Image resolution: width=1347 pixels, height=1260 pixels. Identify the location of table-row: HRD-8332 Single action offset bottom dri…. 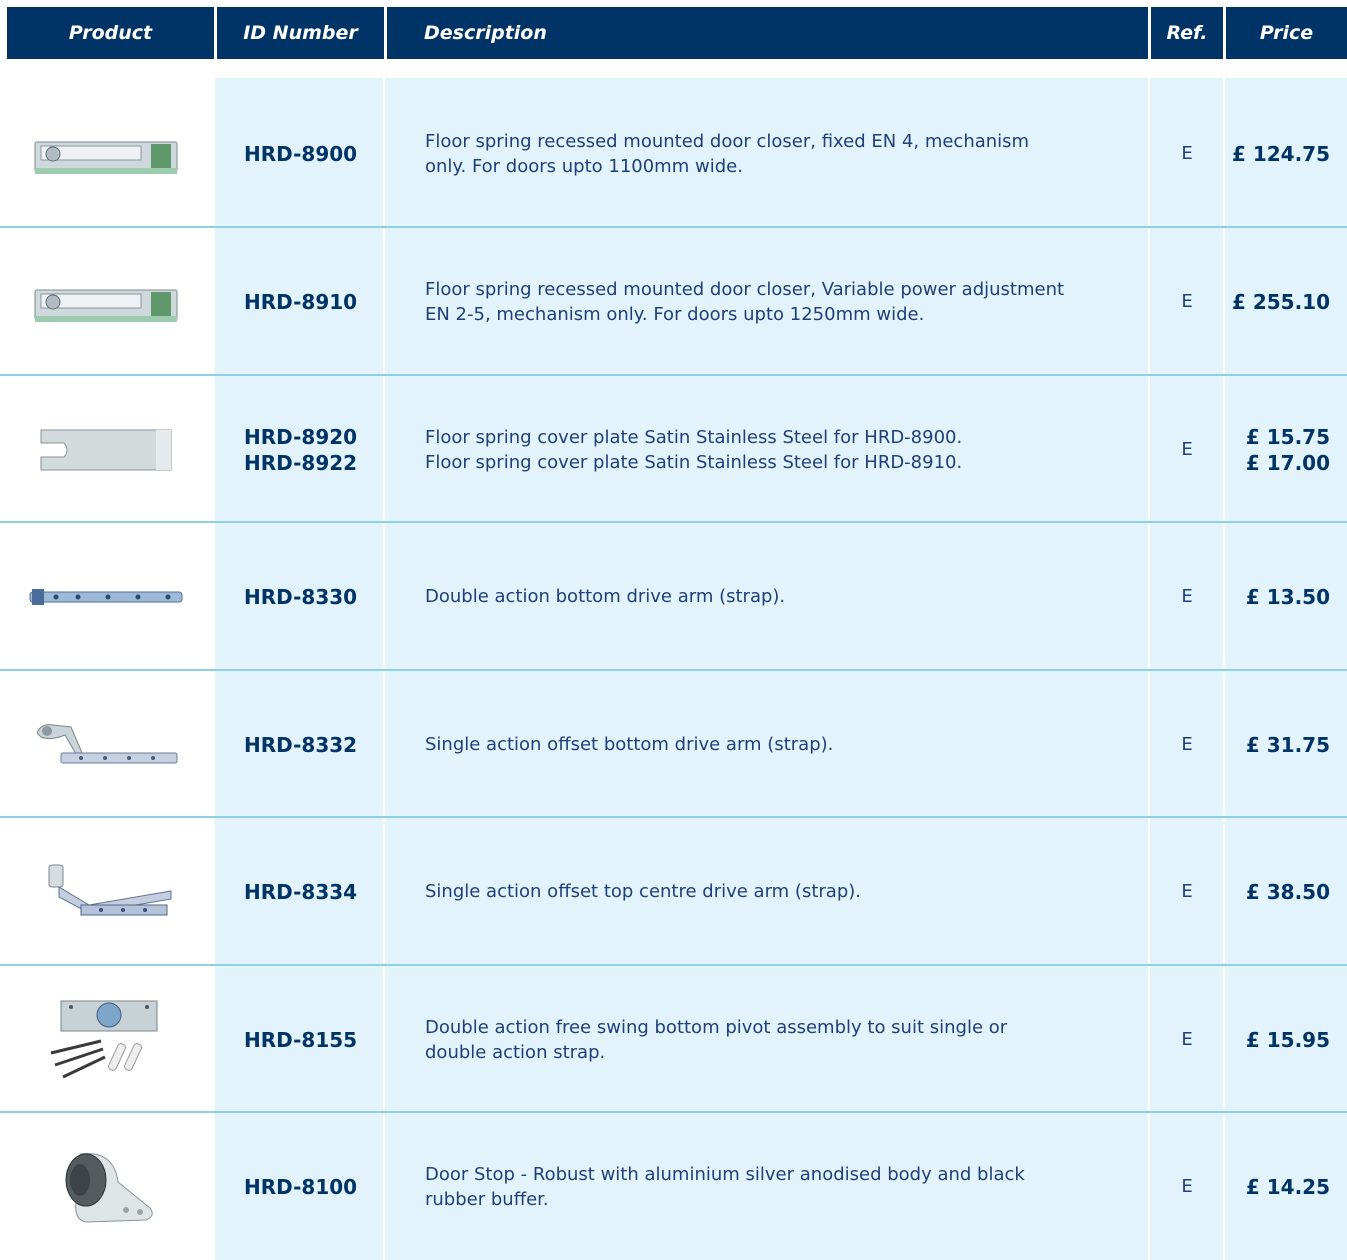
(673, 744).